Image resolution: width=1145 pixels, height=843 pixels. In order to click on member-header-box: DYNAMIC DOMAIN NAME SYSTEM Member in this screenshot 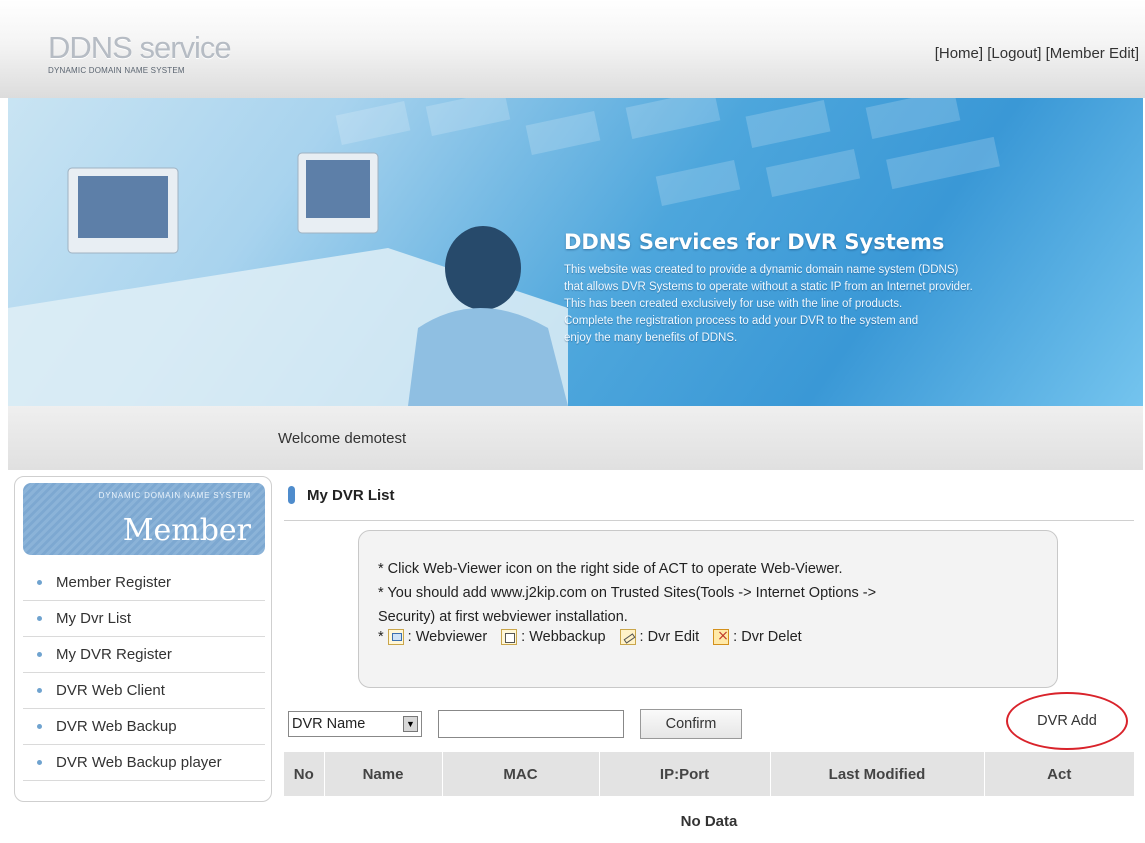, I will do `click(144, 519)`.